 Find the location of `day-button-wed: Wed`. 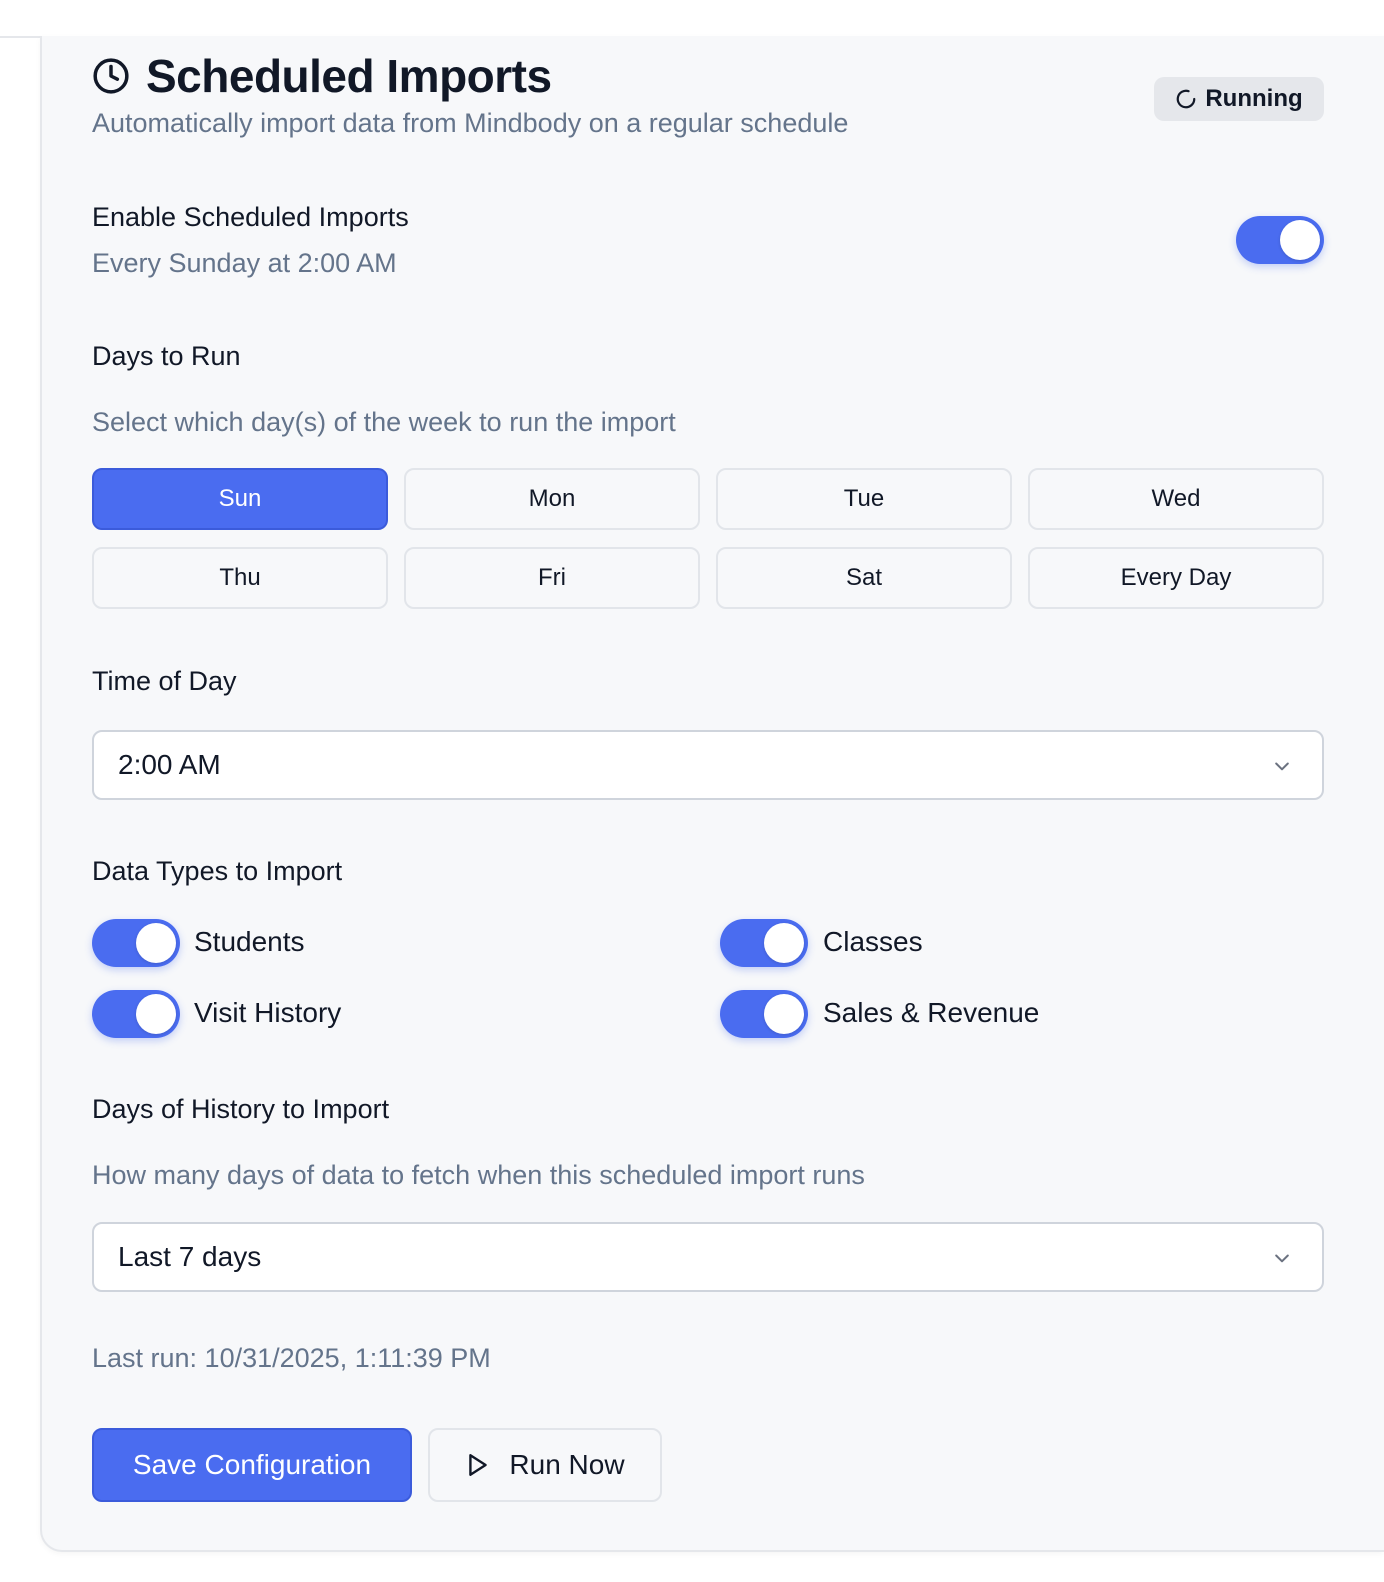

day-button-wed: Wed is located at coordinates (1176, 499).